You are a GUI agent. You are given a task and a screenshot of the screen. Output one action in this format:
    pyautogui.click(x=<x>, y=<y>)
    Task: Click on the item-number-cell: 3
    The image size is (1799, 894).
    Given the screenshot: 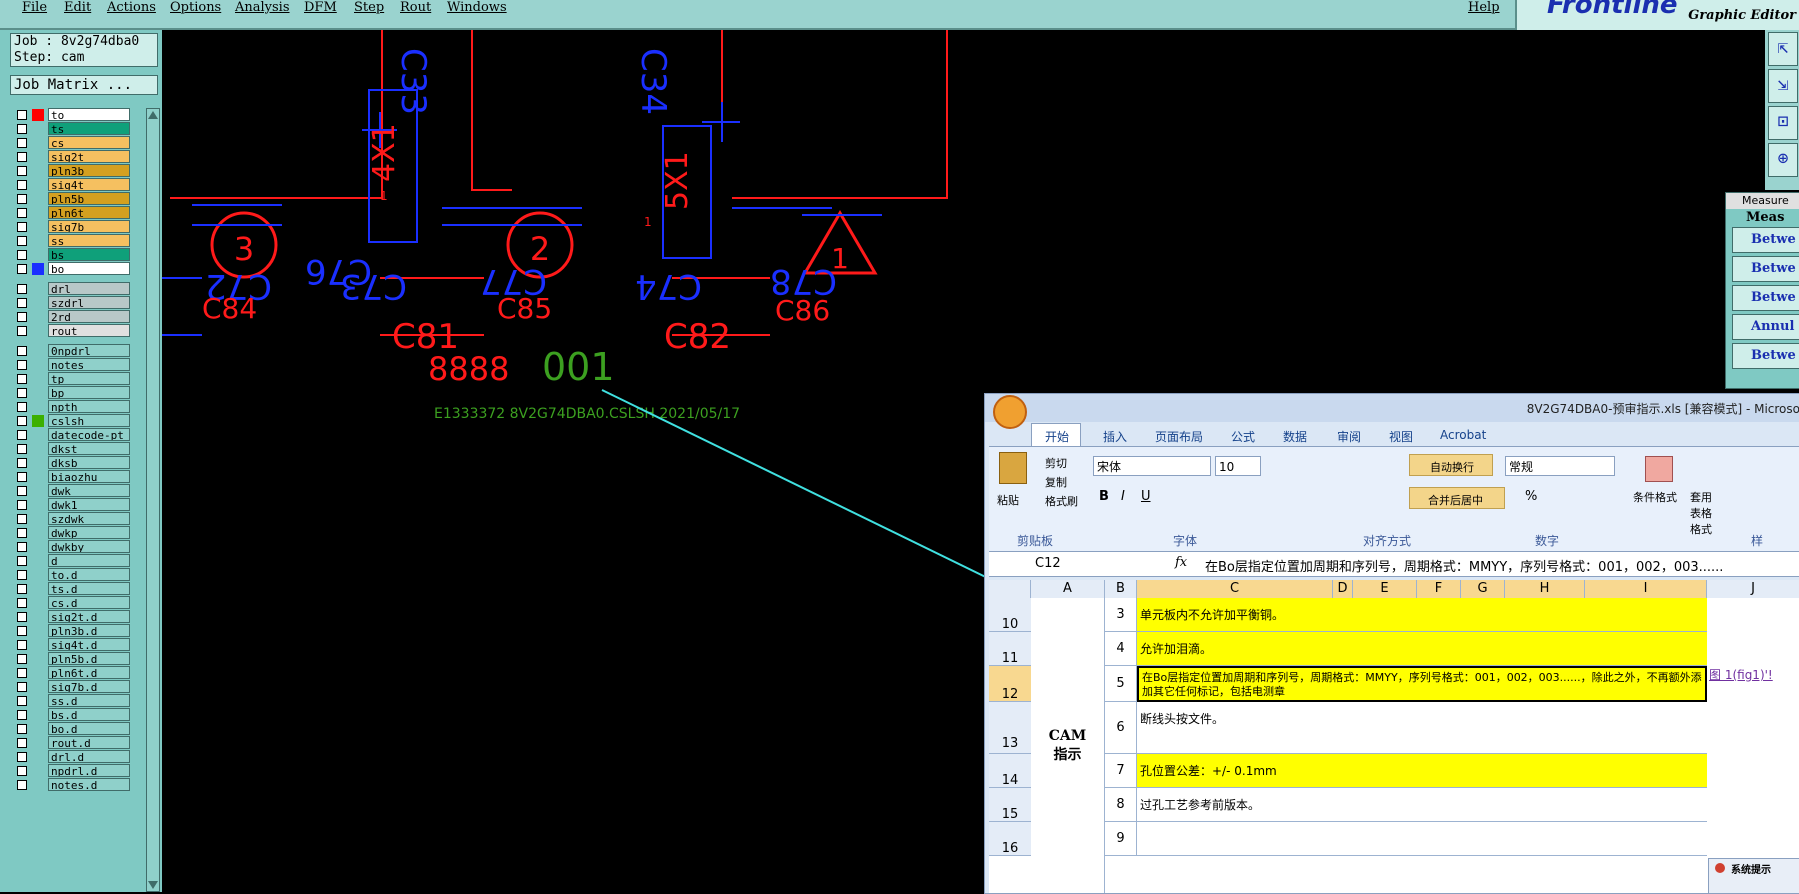 What is the action you would take?
    pyautogui.click(x=1121, y=615)
    